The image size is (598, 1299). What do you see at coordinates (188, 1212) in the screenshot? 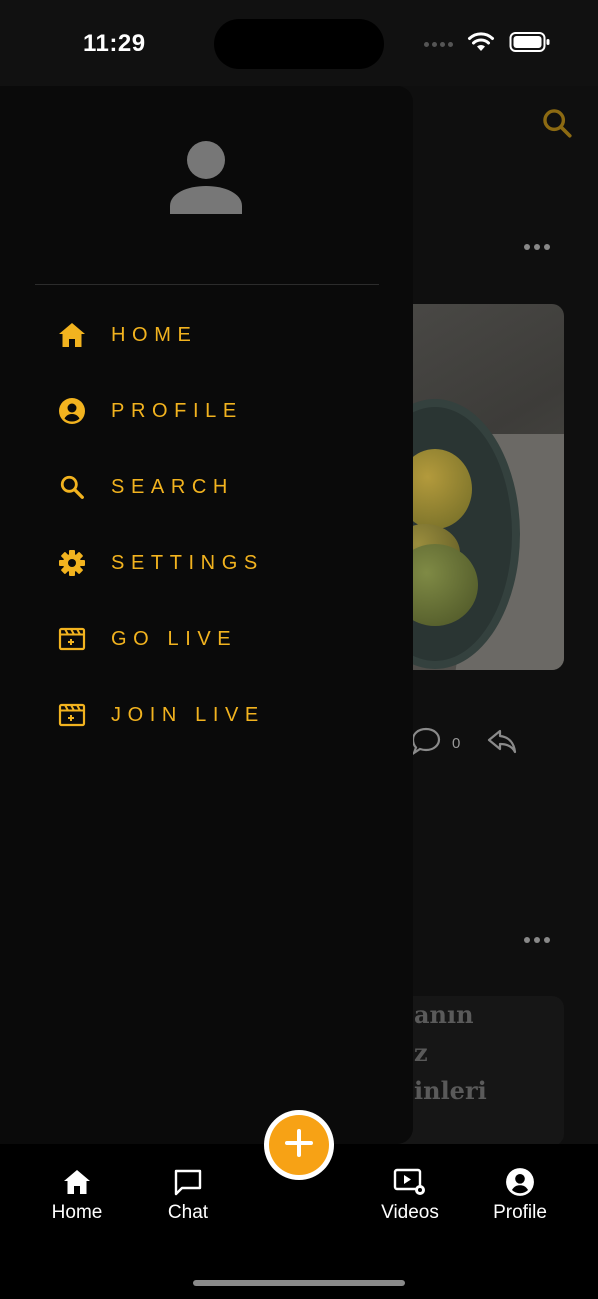
I see `nav-item-label: Chat` at bounding box center [188, 1212].